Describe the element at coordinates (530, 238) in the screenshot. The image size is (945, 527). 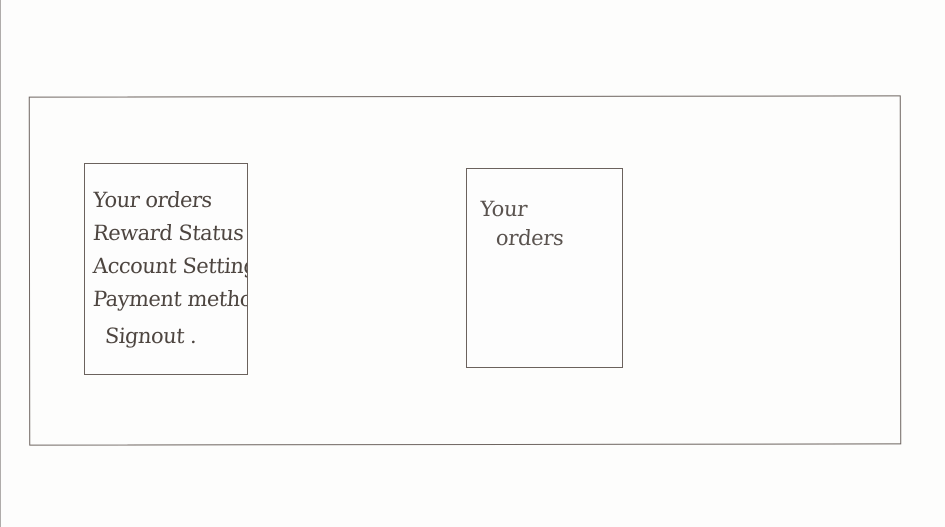
I see `orders-title-line-2: orders` at that location.